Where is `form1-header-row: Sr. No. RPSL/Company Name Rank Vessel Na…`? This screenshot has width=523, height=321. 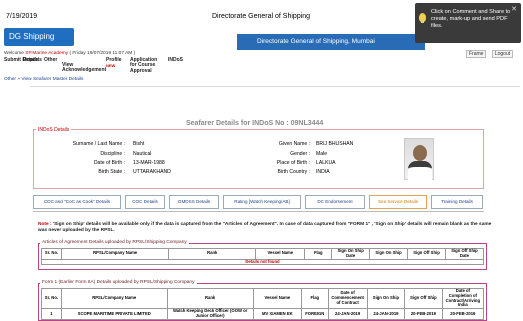
form1-header-row: Sr. No. RPSL/Company Name Rank Vessel Na… is located at coordinates (263, 298).